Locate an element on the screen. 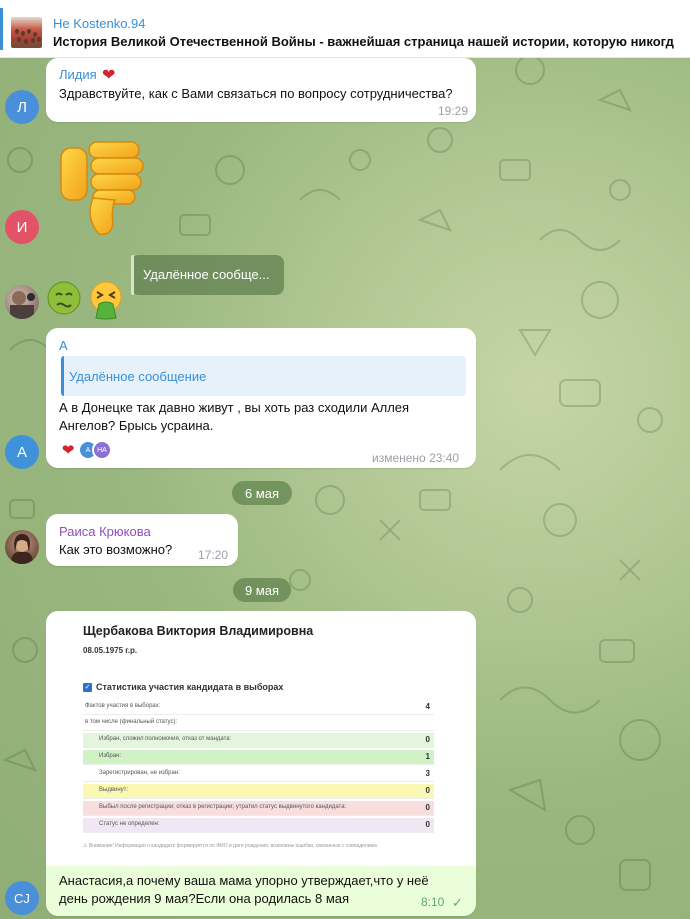 The width and height of the screenshot is (690, 919). message-bubble: Раиса Крюкова Как это возможно? 17:20 is located at coordinates (142, 540).